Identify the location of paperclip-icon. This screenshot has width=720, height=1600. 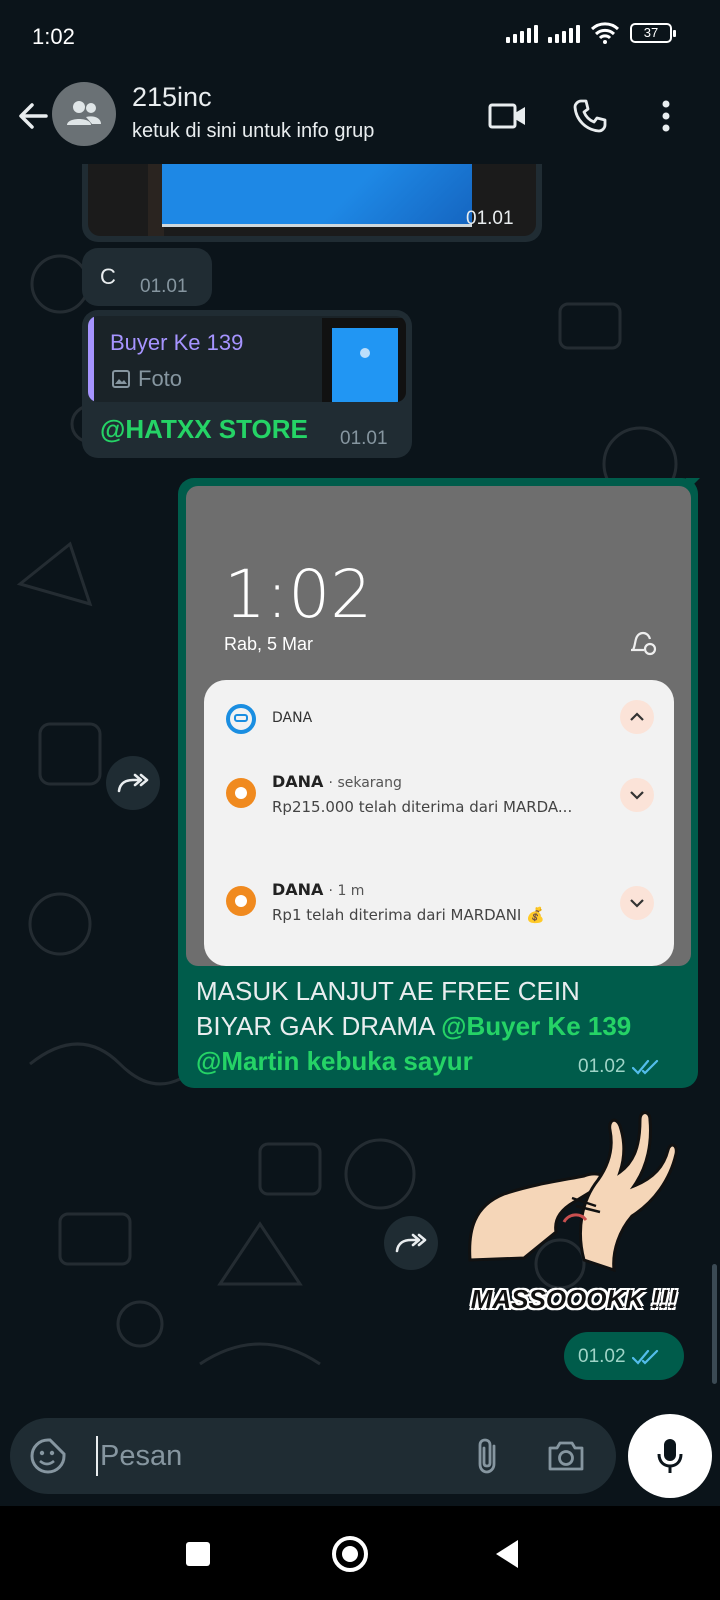
(487, 1456).